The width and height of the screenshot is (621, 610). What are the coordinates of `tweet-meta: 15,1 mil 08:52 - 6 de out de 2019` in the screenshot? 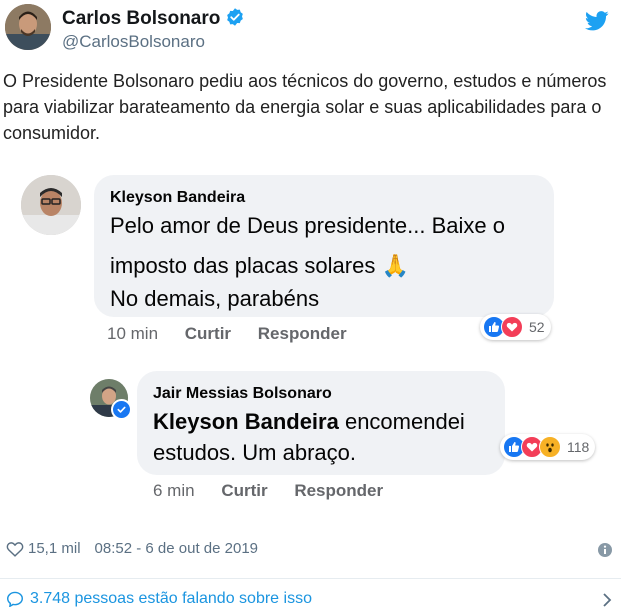 It's located at (132, 548).